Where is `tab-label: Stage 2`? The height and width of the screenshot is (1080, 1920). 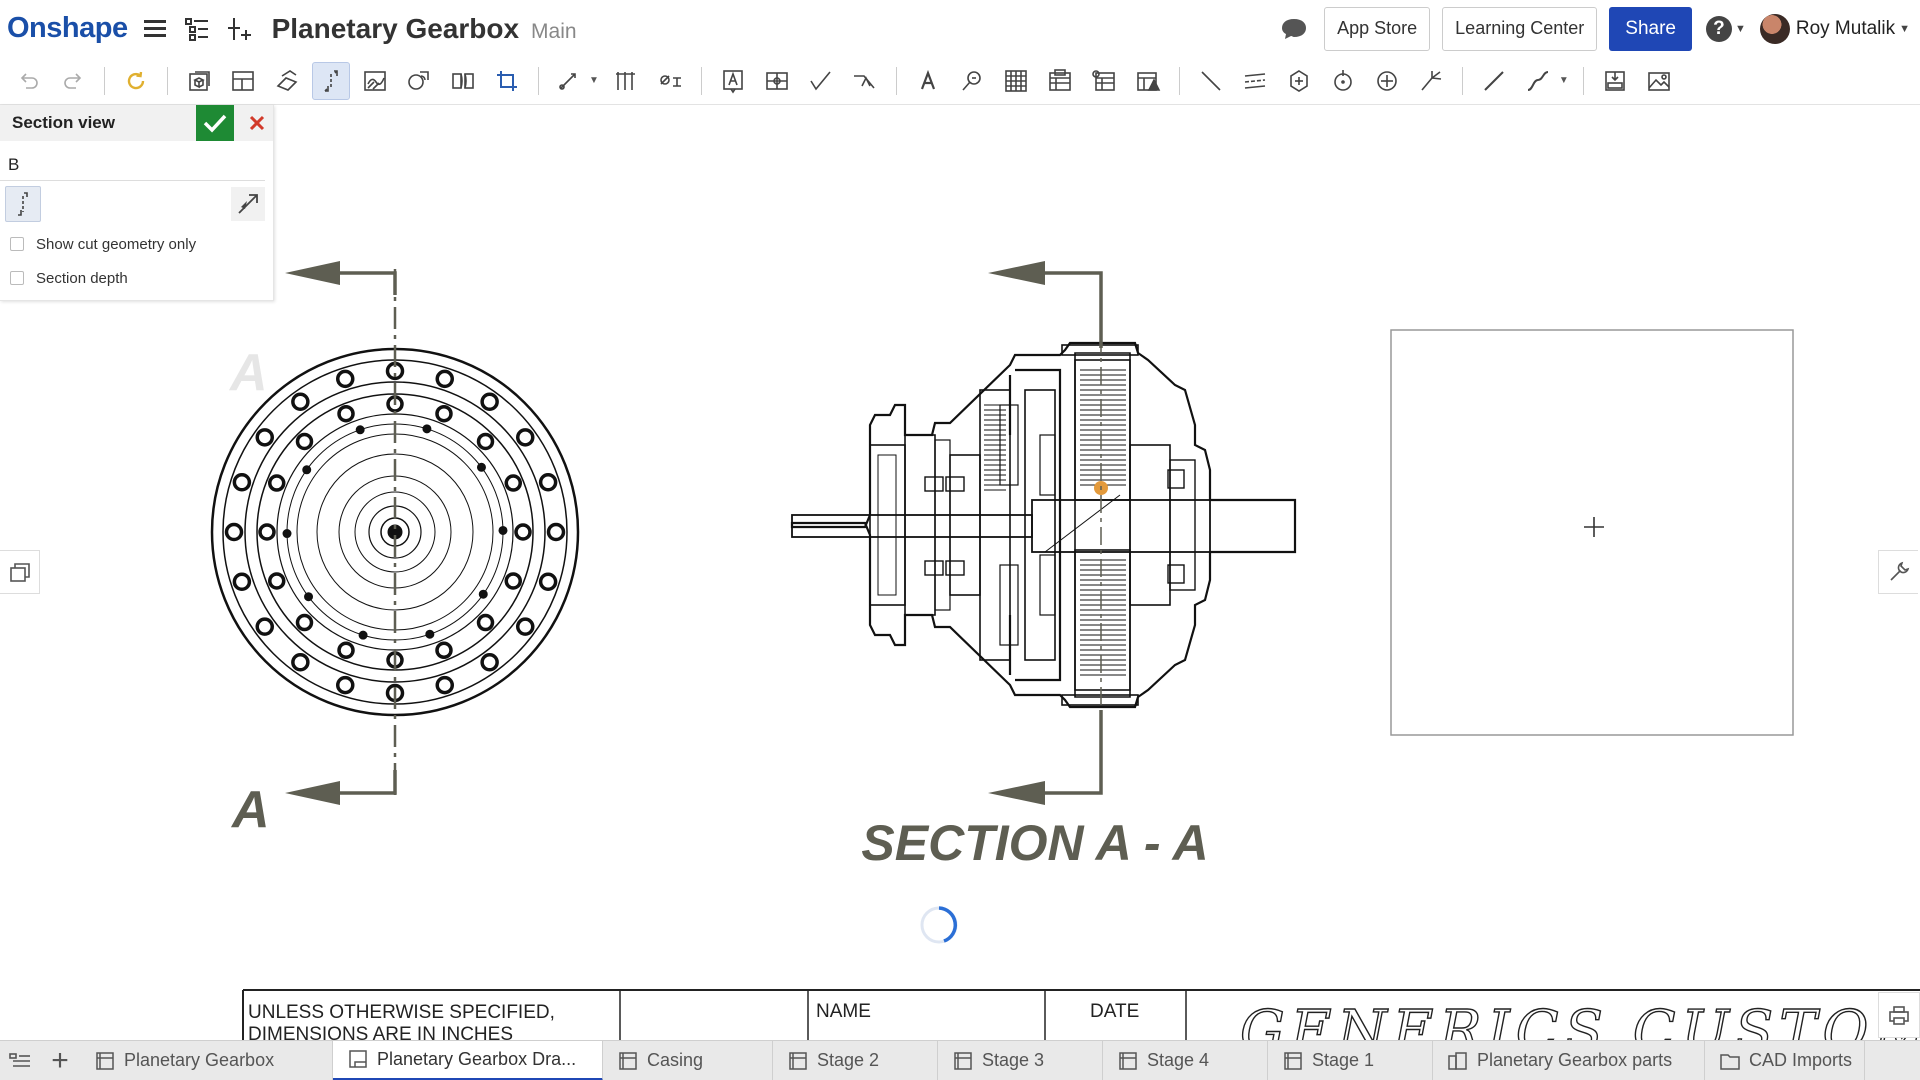 tab-label: Stage 2 is located at coordinates (848, 1060).